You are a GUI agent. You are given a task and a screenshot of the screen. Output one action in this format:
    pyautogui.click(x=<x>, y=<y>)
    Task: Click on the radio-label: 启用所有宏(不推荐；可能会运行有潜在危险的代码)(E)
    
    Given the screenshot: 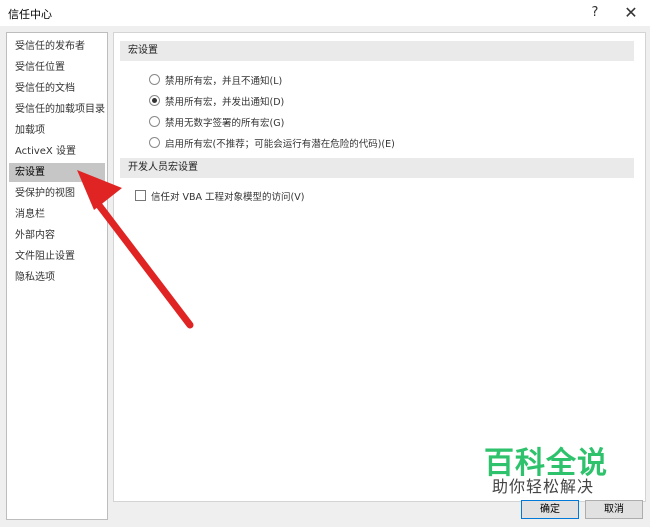 What is the action you would take?
    pyautogui.click(x=280, y=144)
    